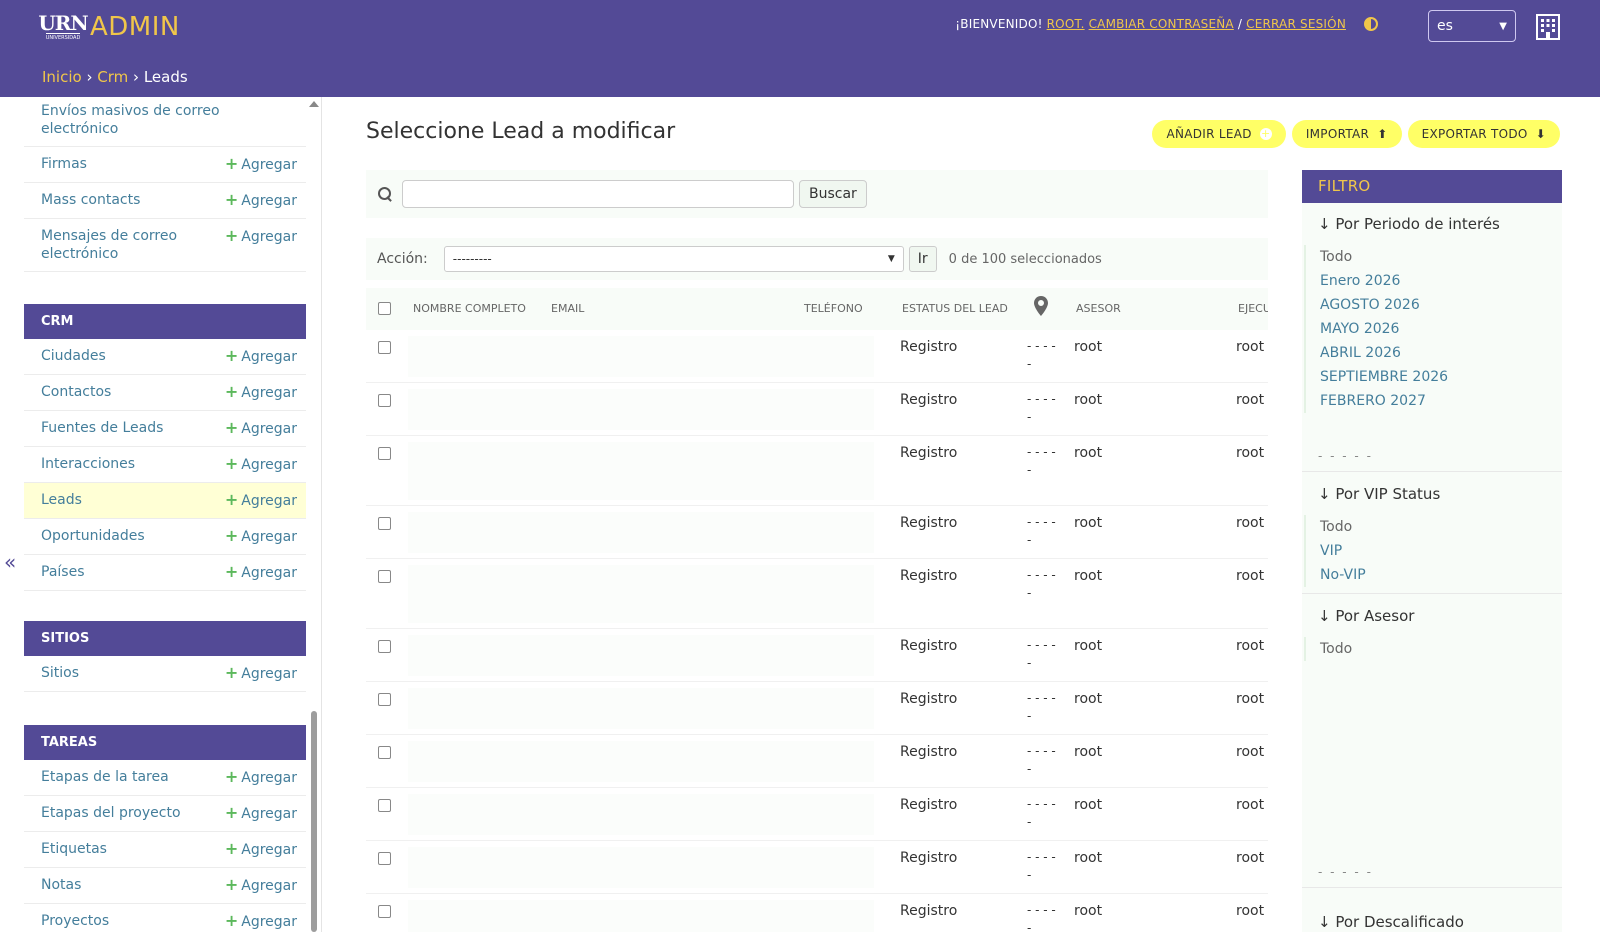 Image resolution: width=1600 pixels, height=932 pixels. I want to click on sidebar-item-notas: Notas + Agregar, so click(165, 886).